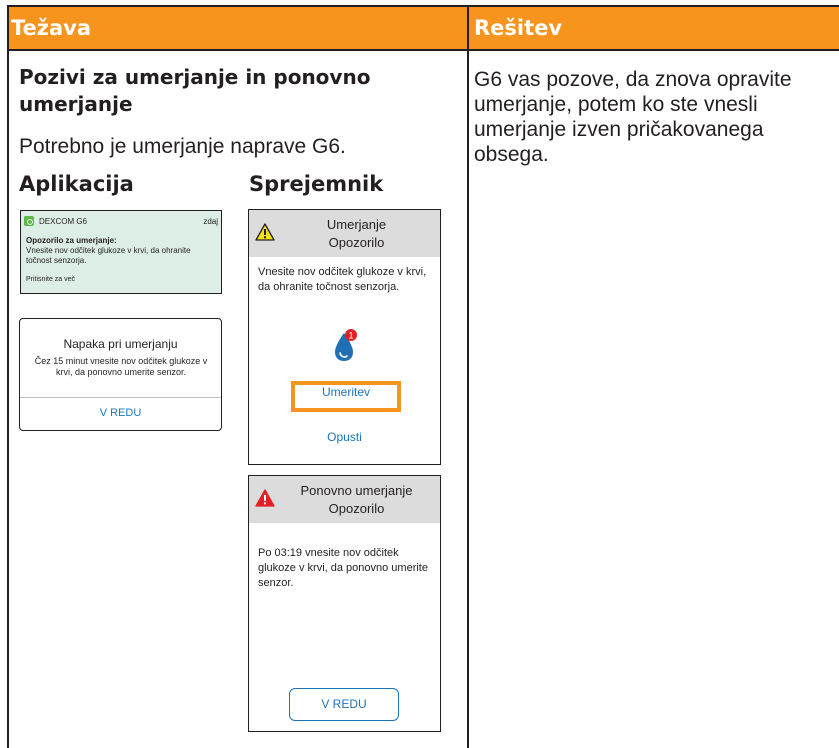  I want to click on issue-description: Potrebno je umerjanje naprave G6., so click(182, 146).